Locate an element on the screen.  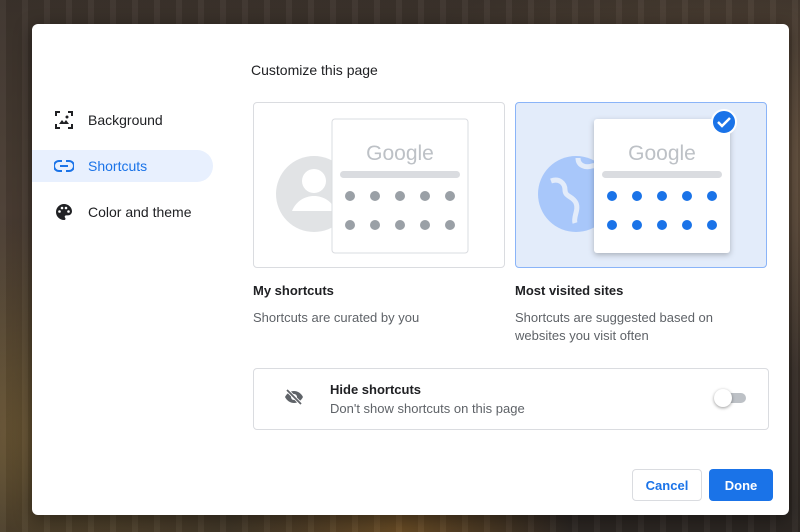
image-icon is located at coordinates (64, 120).